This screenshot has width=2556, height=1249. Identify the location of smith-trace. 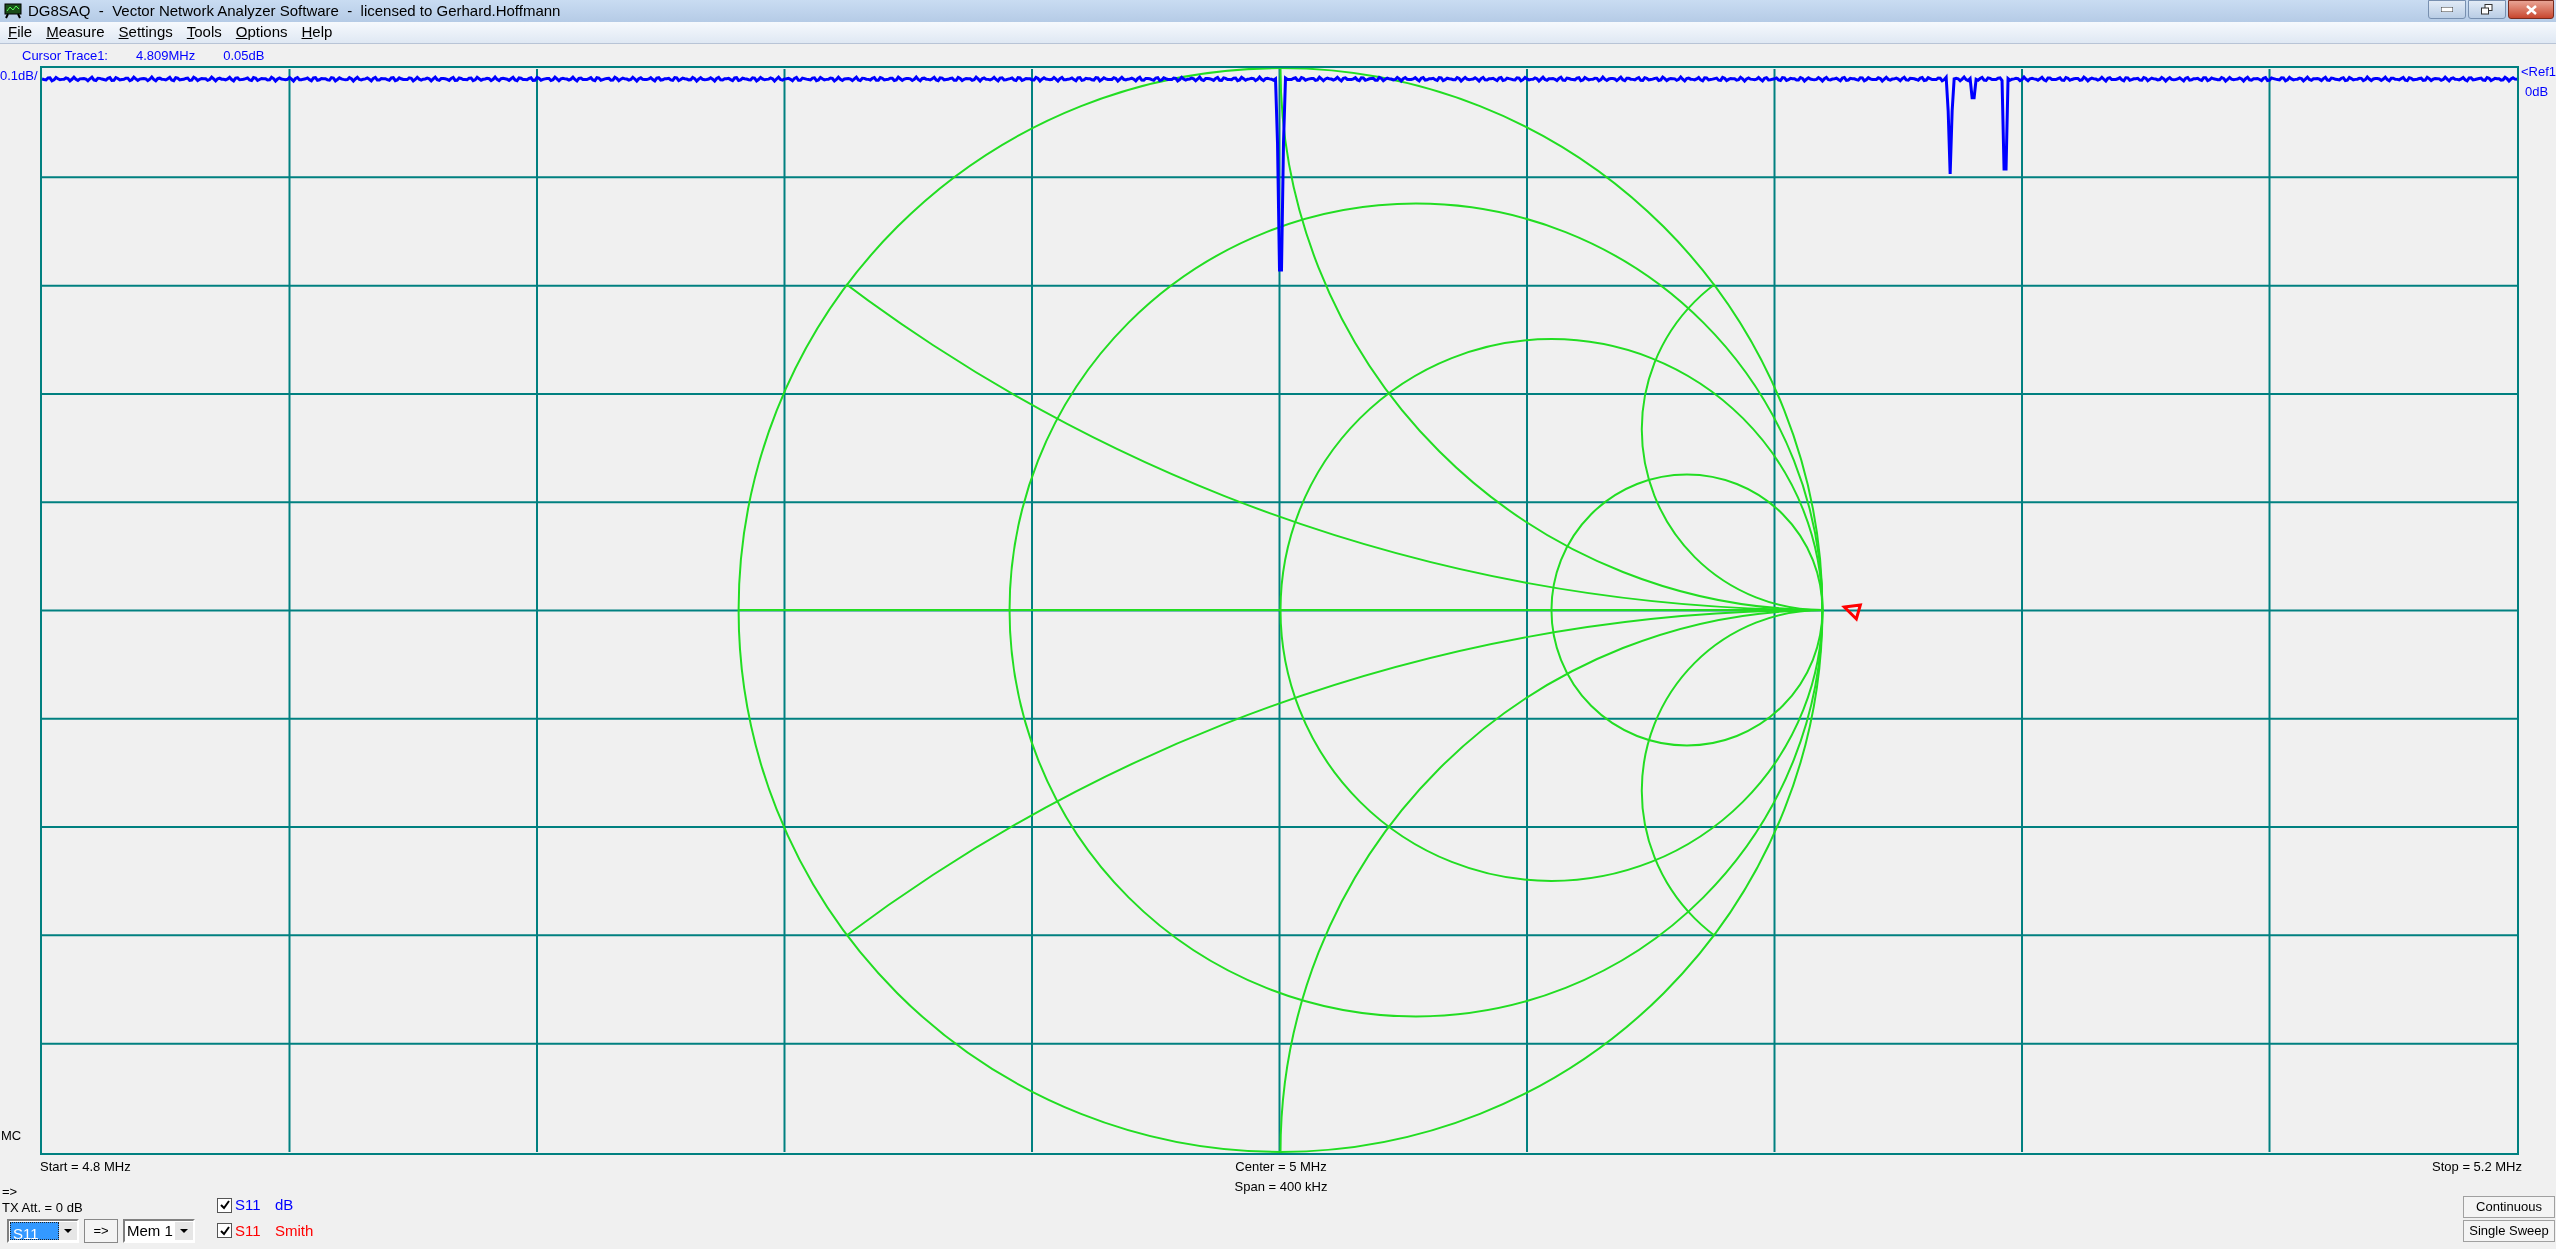
(1852, 612).